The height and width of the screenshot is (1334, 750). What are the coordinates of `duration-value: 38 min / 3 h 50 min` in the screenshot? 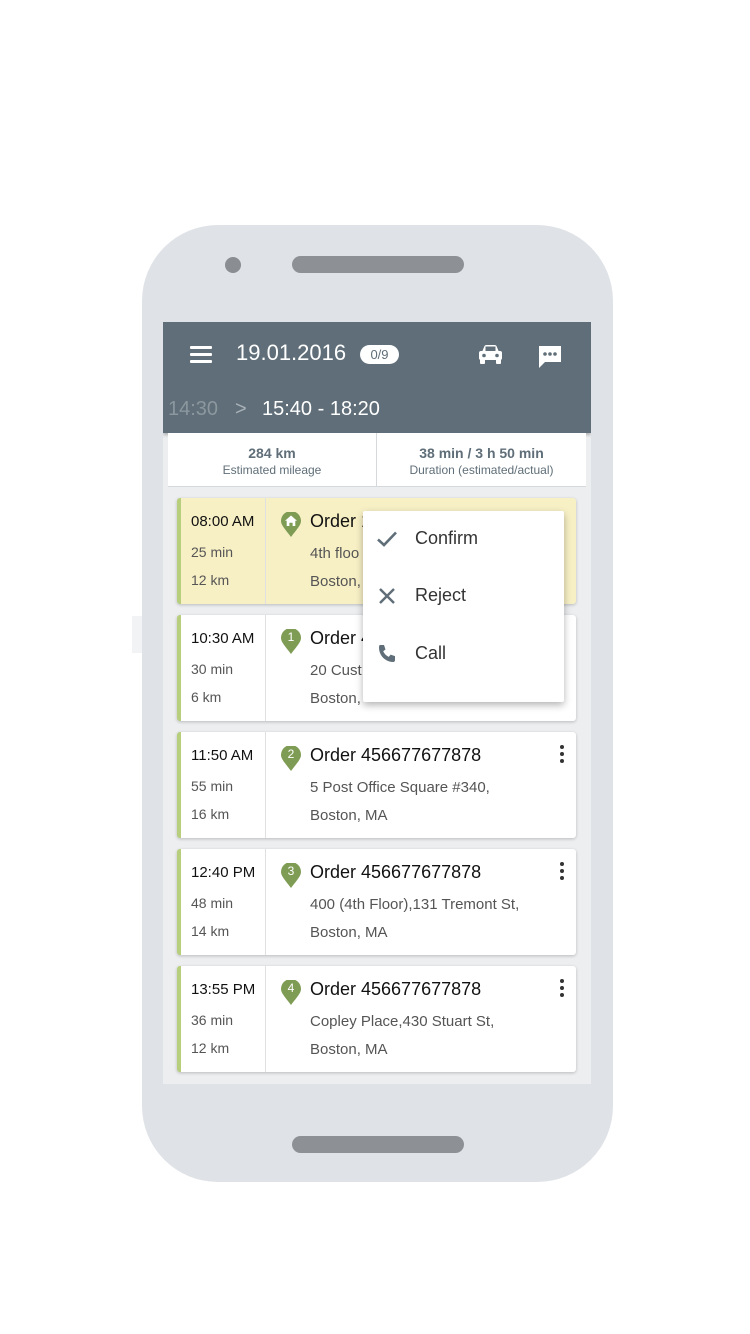 It's located at (481, 453).